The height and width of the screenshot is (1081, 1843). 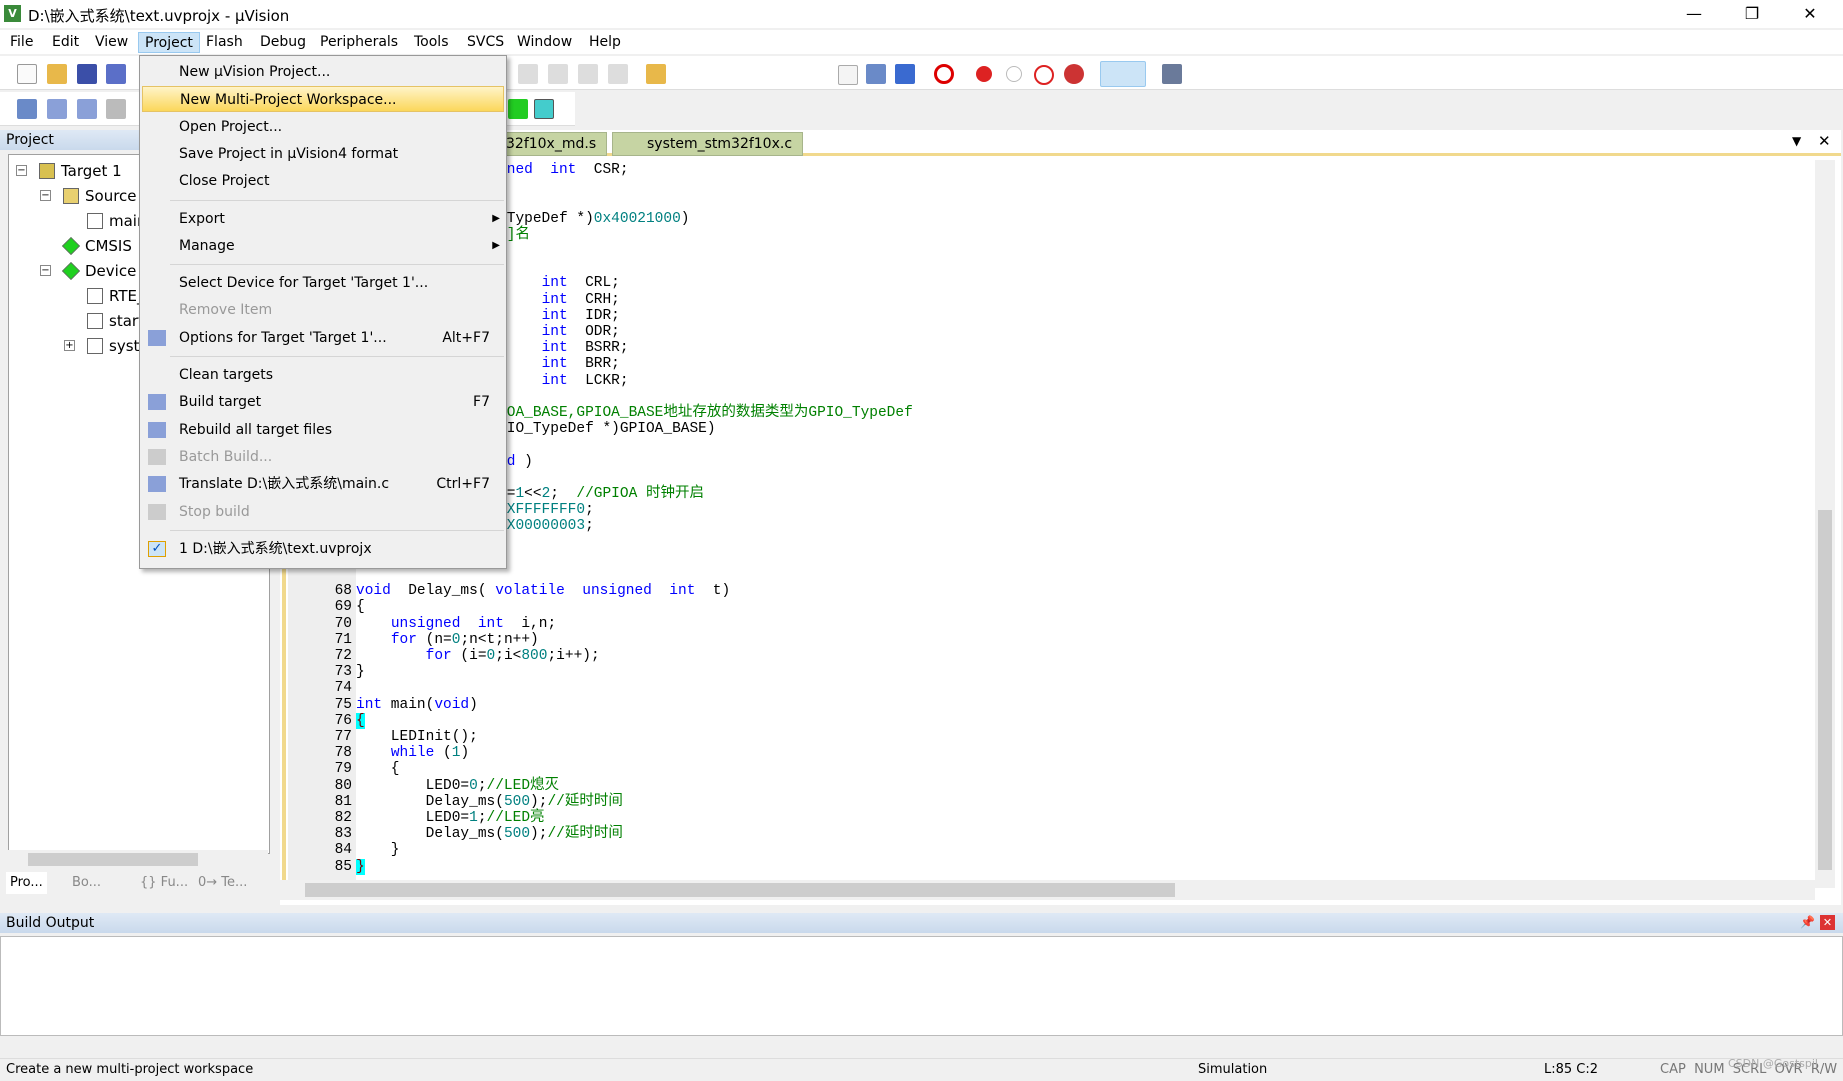 What do you see at coordinates (323, 246) in the screenshot?
I see `menu-item: Manage ▶` at bounding box center [323, 246].